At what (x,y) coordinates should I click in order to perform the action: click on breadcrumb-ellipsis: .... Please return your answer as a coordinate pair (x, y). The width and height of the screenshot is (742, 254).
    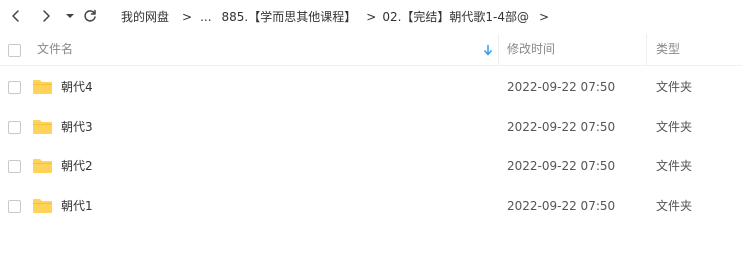
    Looking at the image, I should click on (205, 17).